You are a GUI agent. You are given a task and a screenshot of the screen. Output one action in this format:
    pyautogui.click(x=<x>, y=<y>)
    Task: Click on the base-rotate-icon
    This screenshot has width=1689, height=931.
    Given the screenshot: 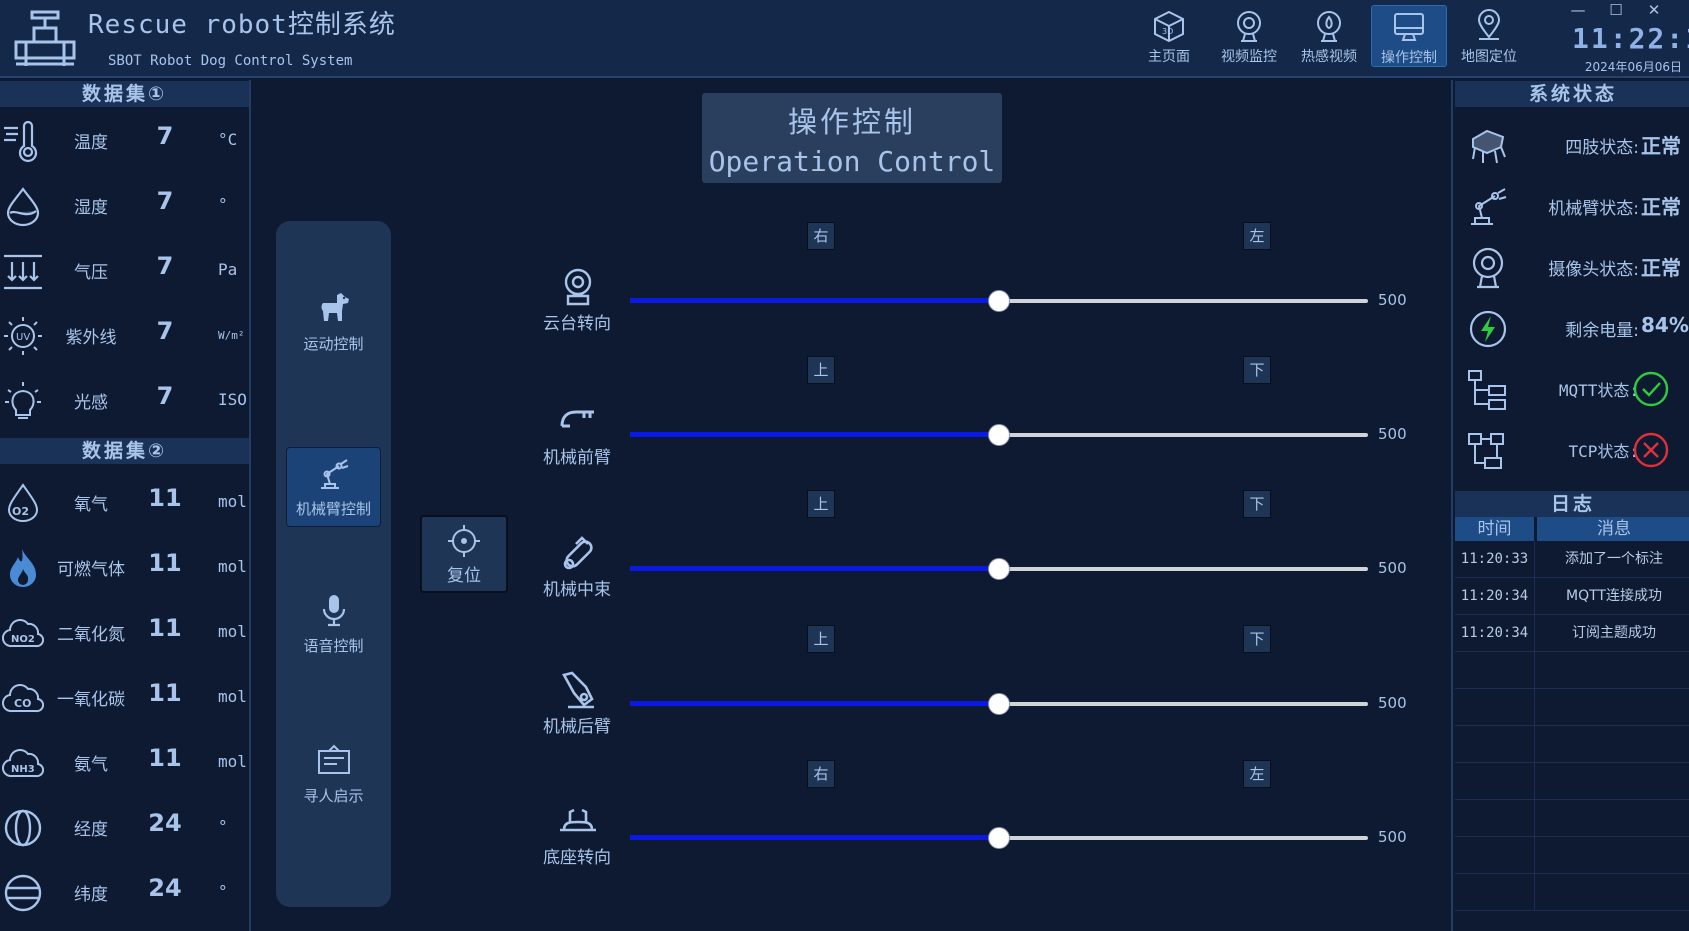 What is the action you would take?
    pyautogui.click(x=578, y=820)
    